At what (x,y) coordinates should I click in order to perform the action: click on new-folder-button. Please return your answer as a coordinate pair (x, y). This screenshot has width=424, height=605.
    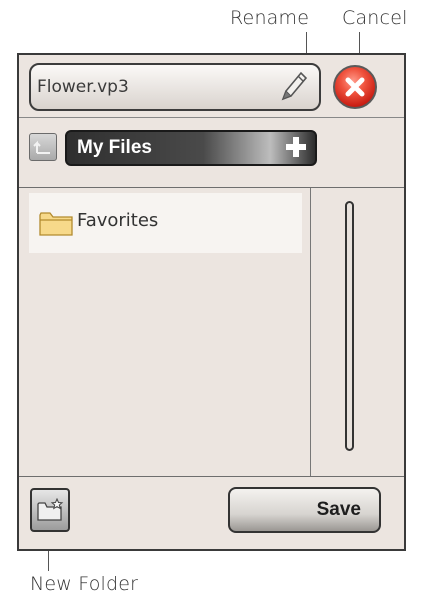
    Looking at the image, I should click on (50, 510).